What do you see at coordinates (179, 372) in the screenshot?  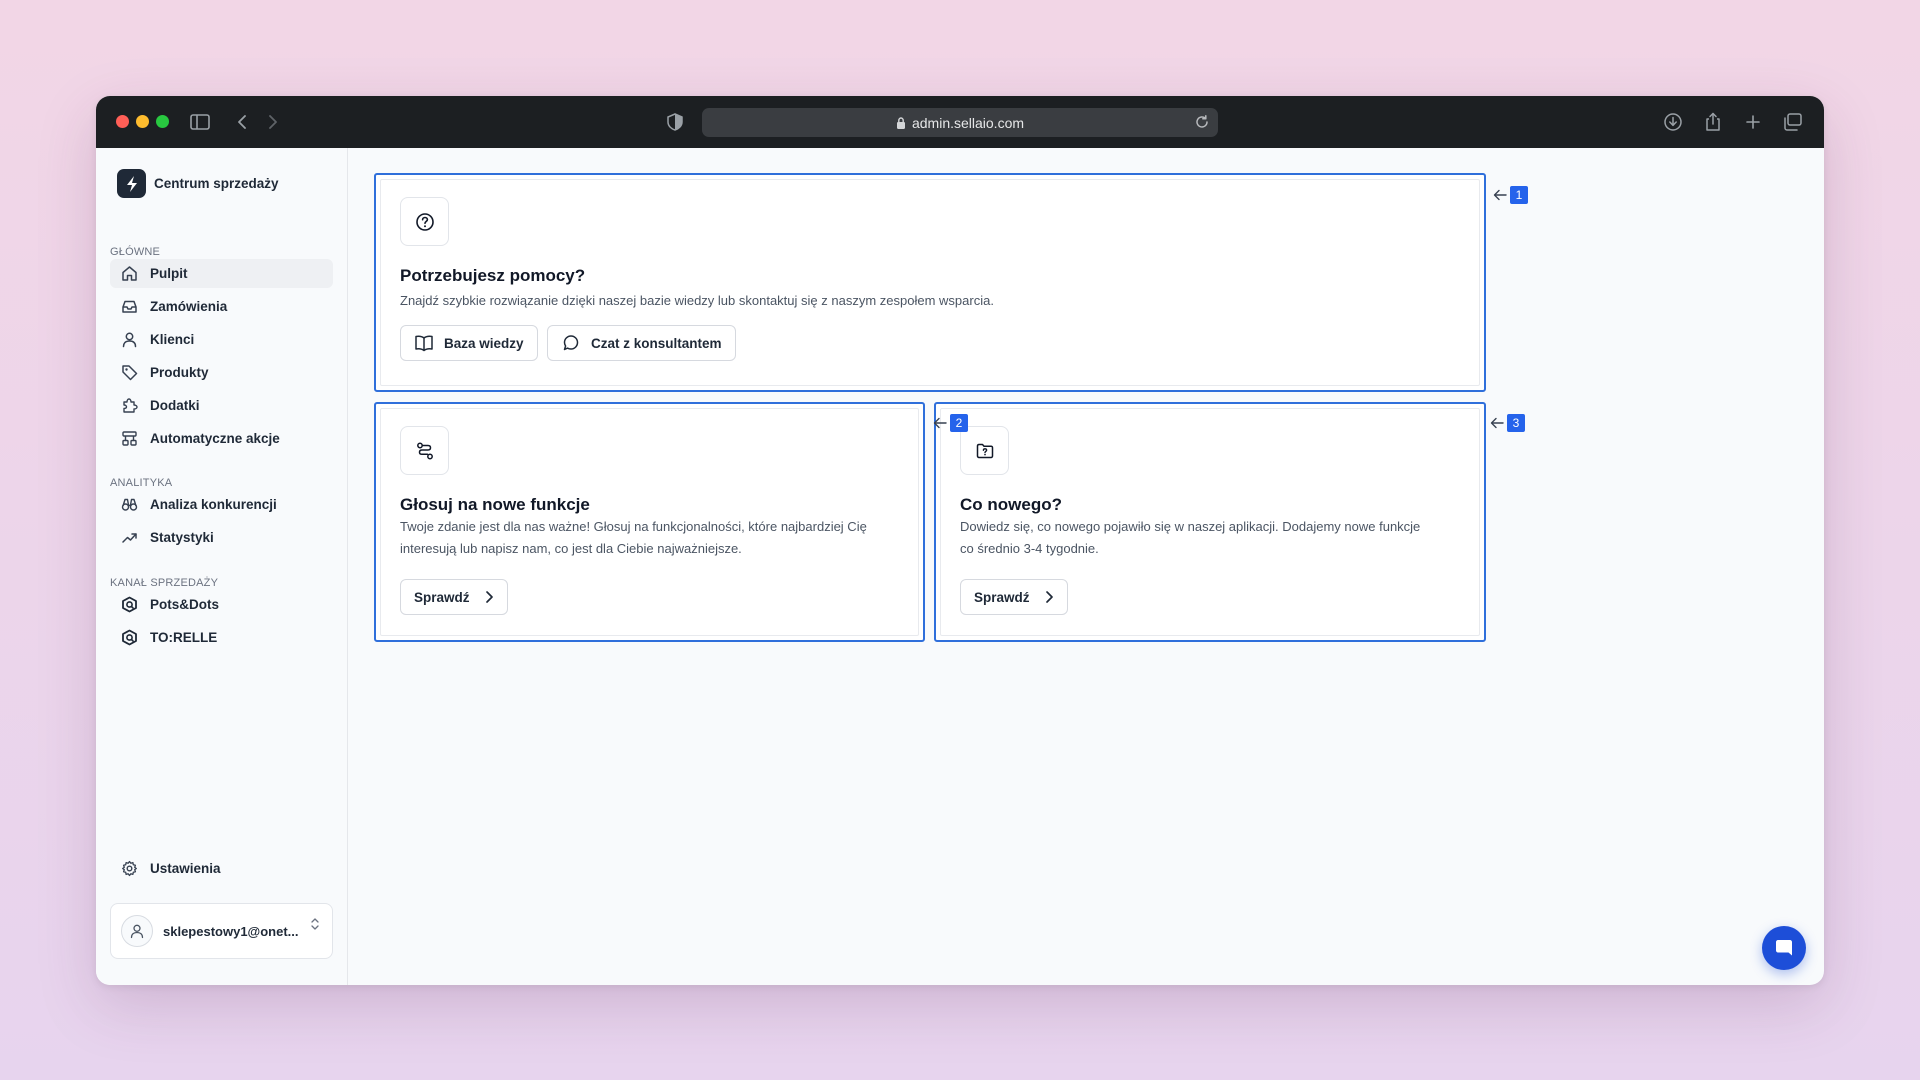 I see `sidebar-item-label: Produkty` at bounding box center [179, 372].